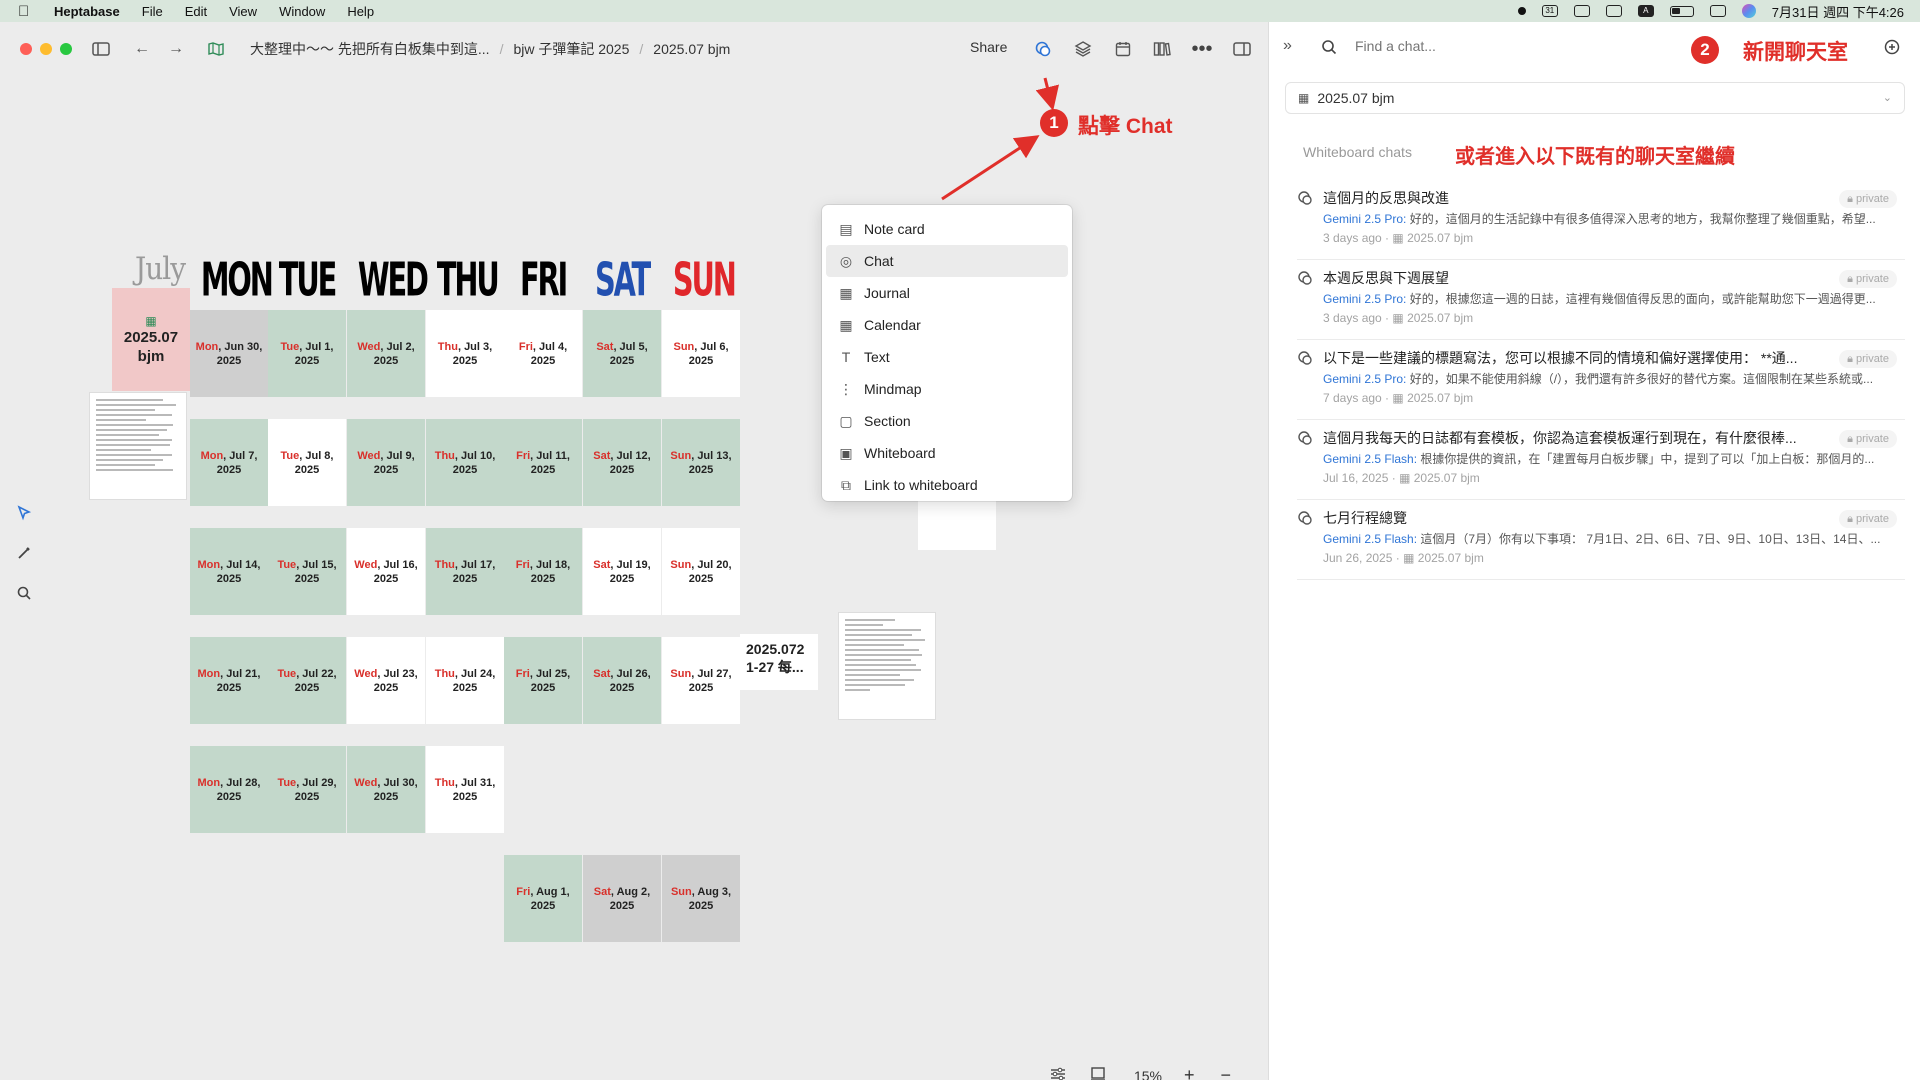  What do you see at coordinates (307, 571) in the screenshot?
I see `calendar-day-cell: Tue, Jul 15, 2025` at bounding box center [307, 571].